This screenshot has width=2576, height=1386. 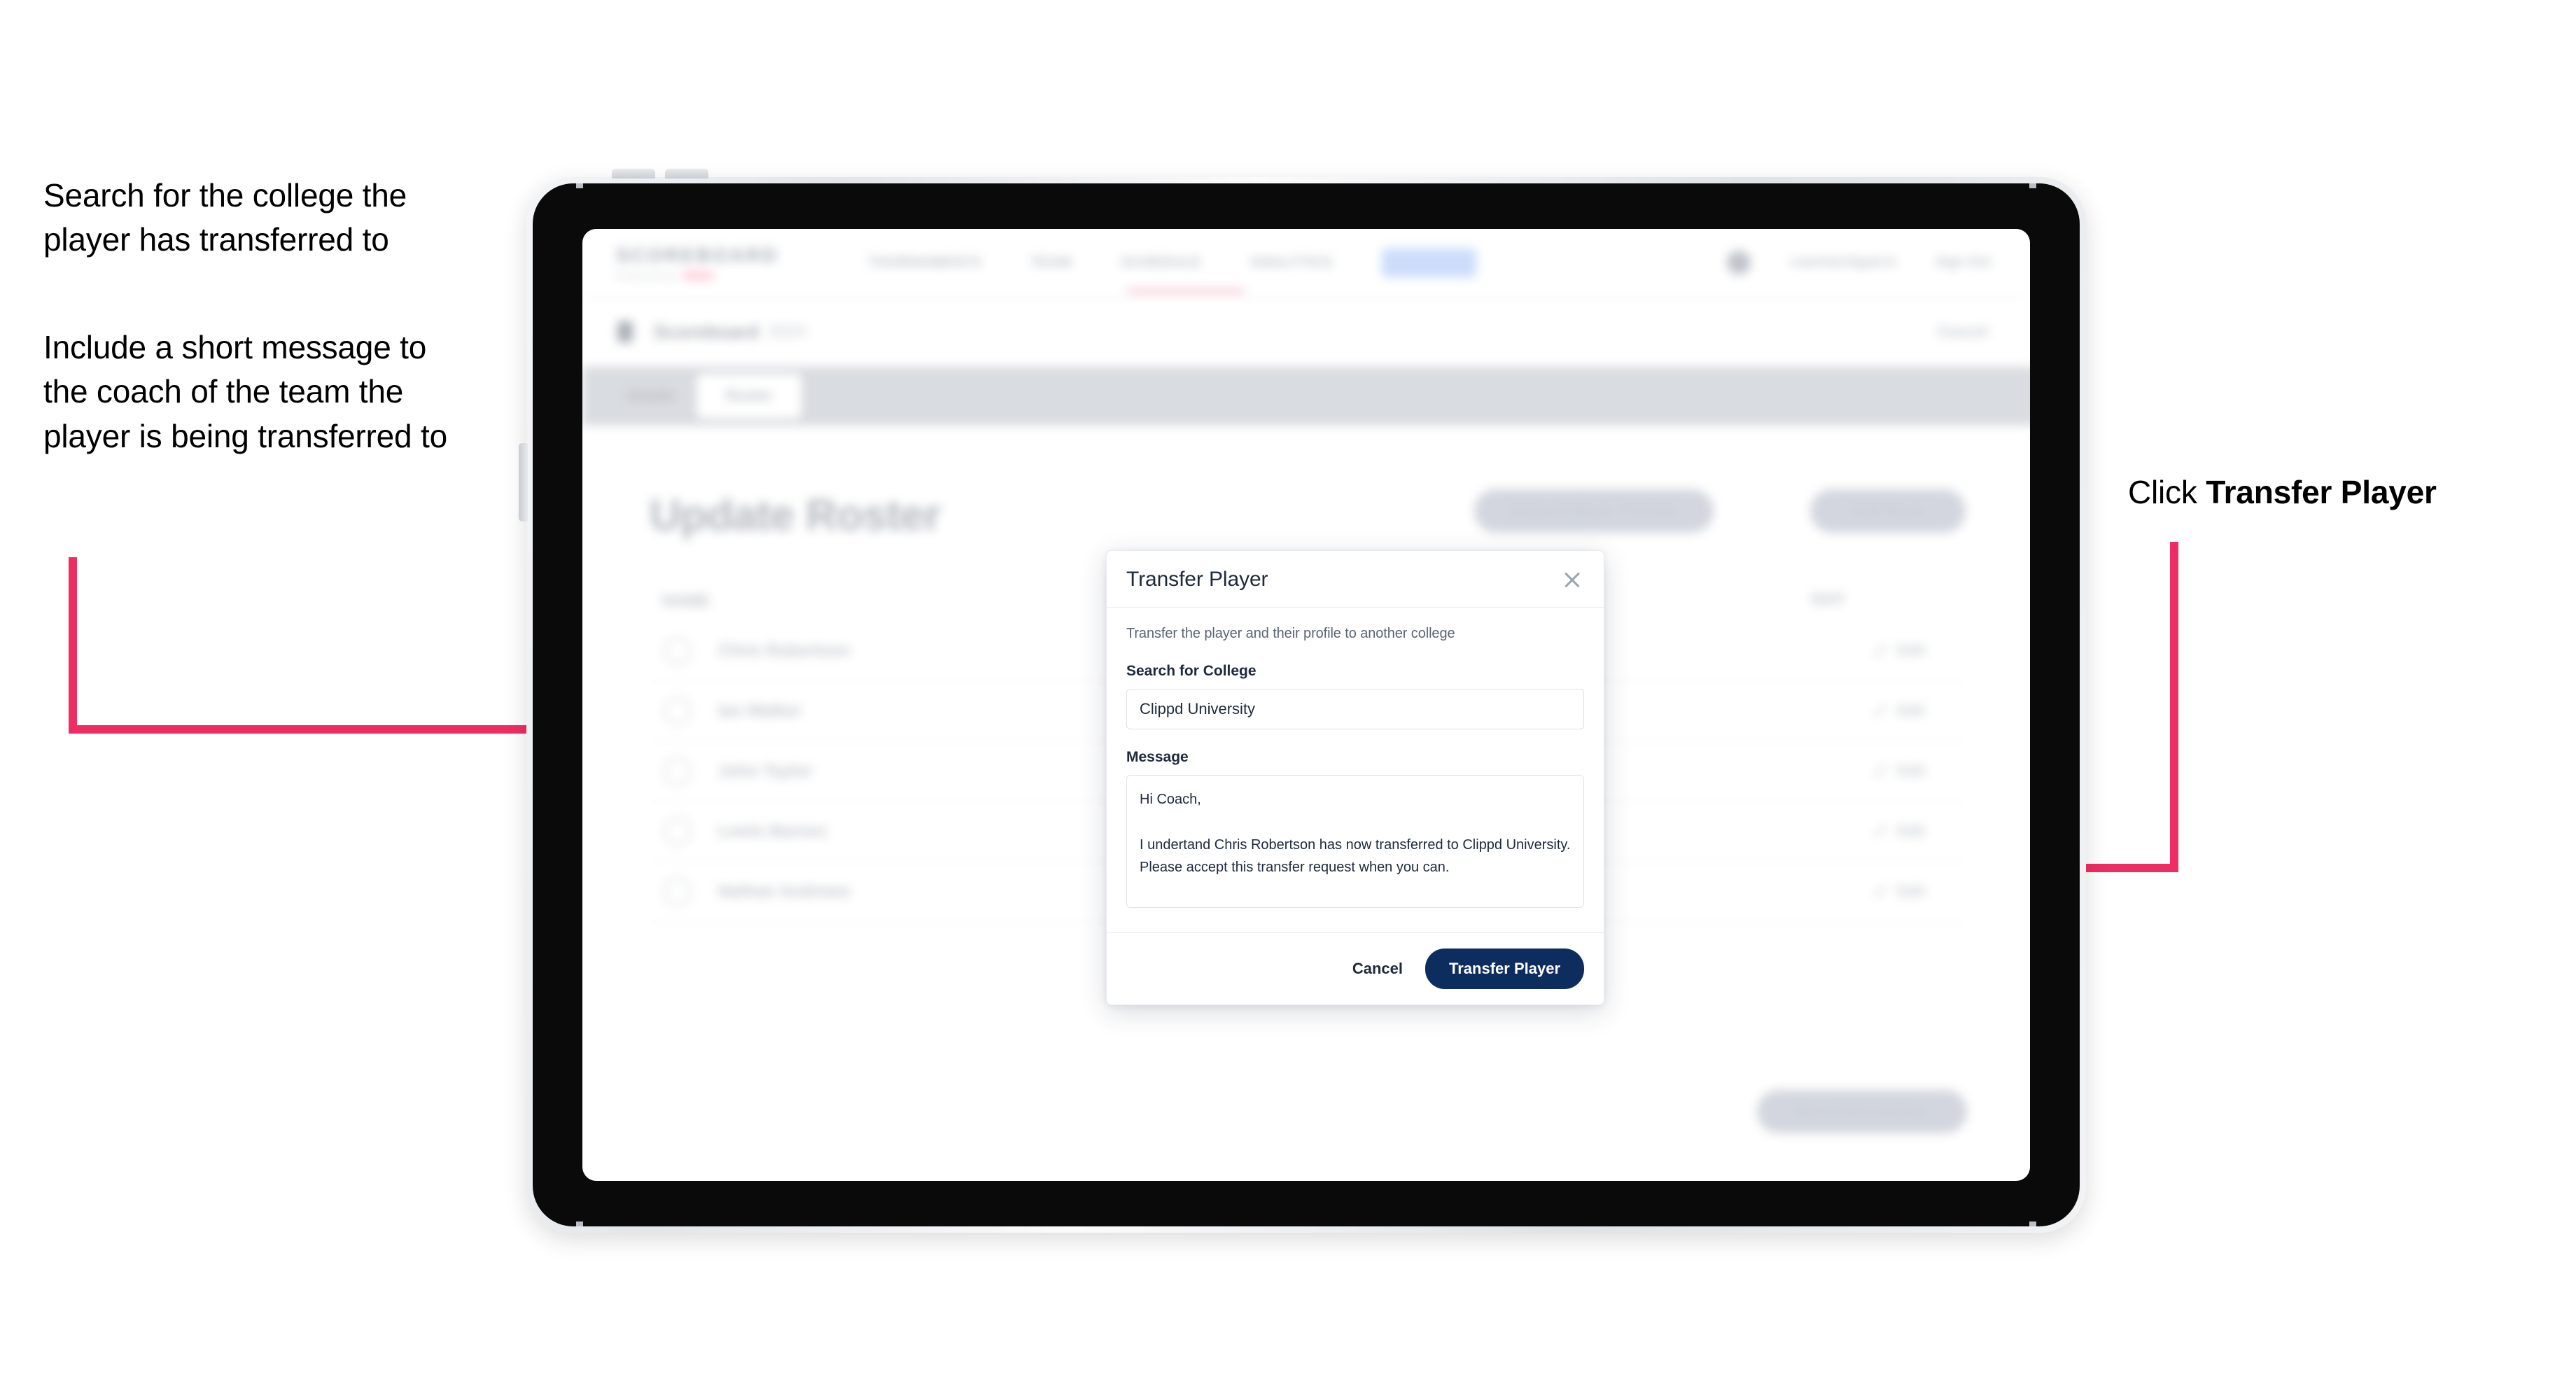 What do you see at coordinates (1355, 579) in the screenshot?
I see `modal-header: Transfer Player` at bounding box center [1355, 579].